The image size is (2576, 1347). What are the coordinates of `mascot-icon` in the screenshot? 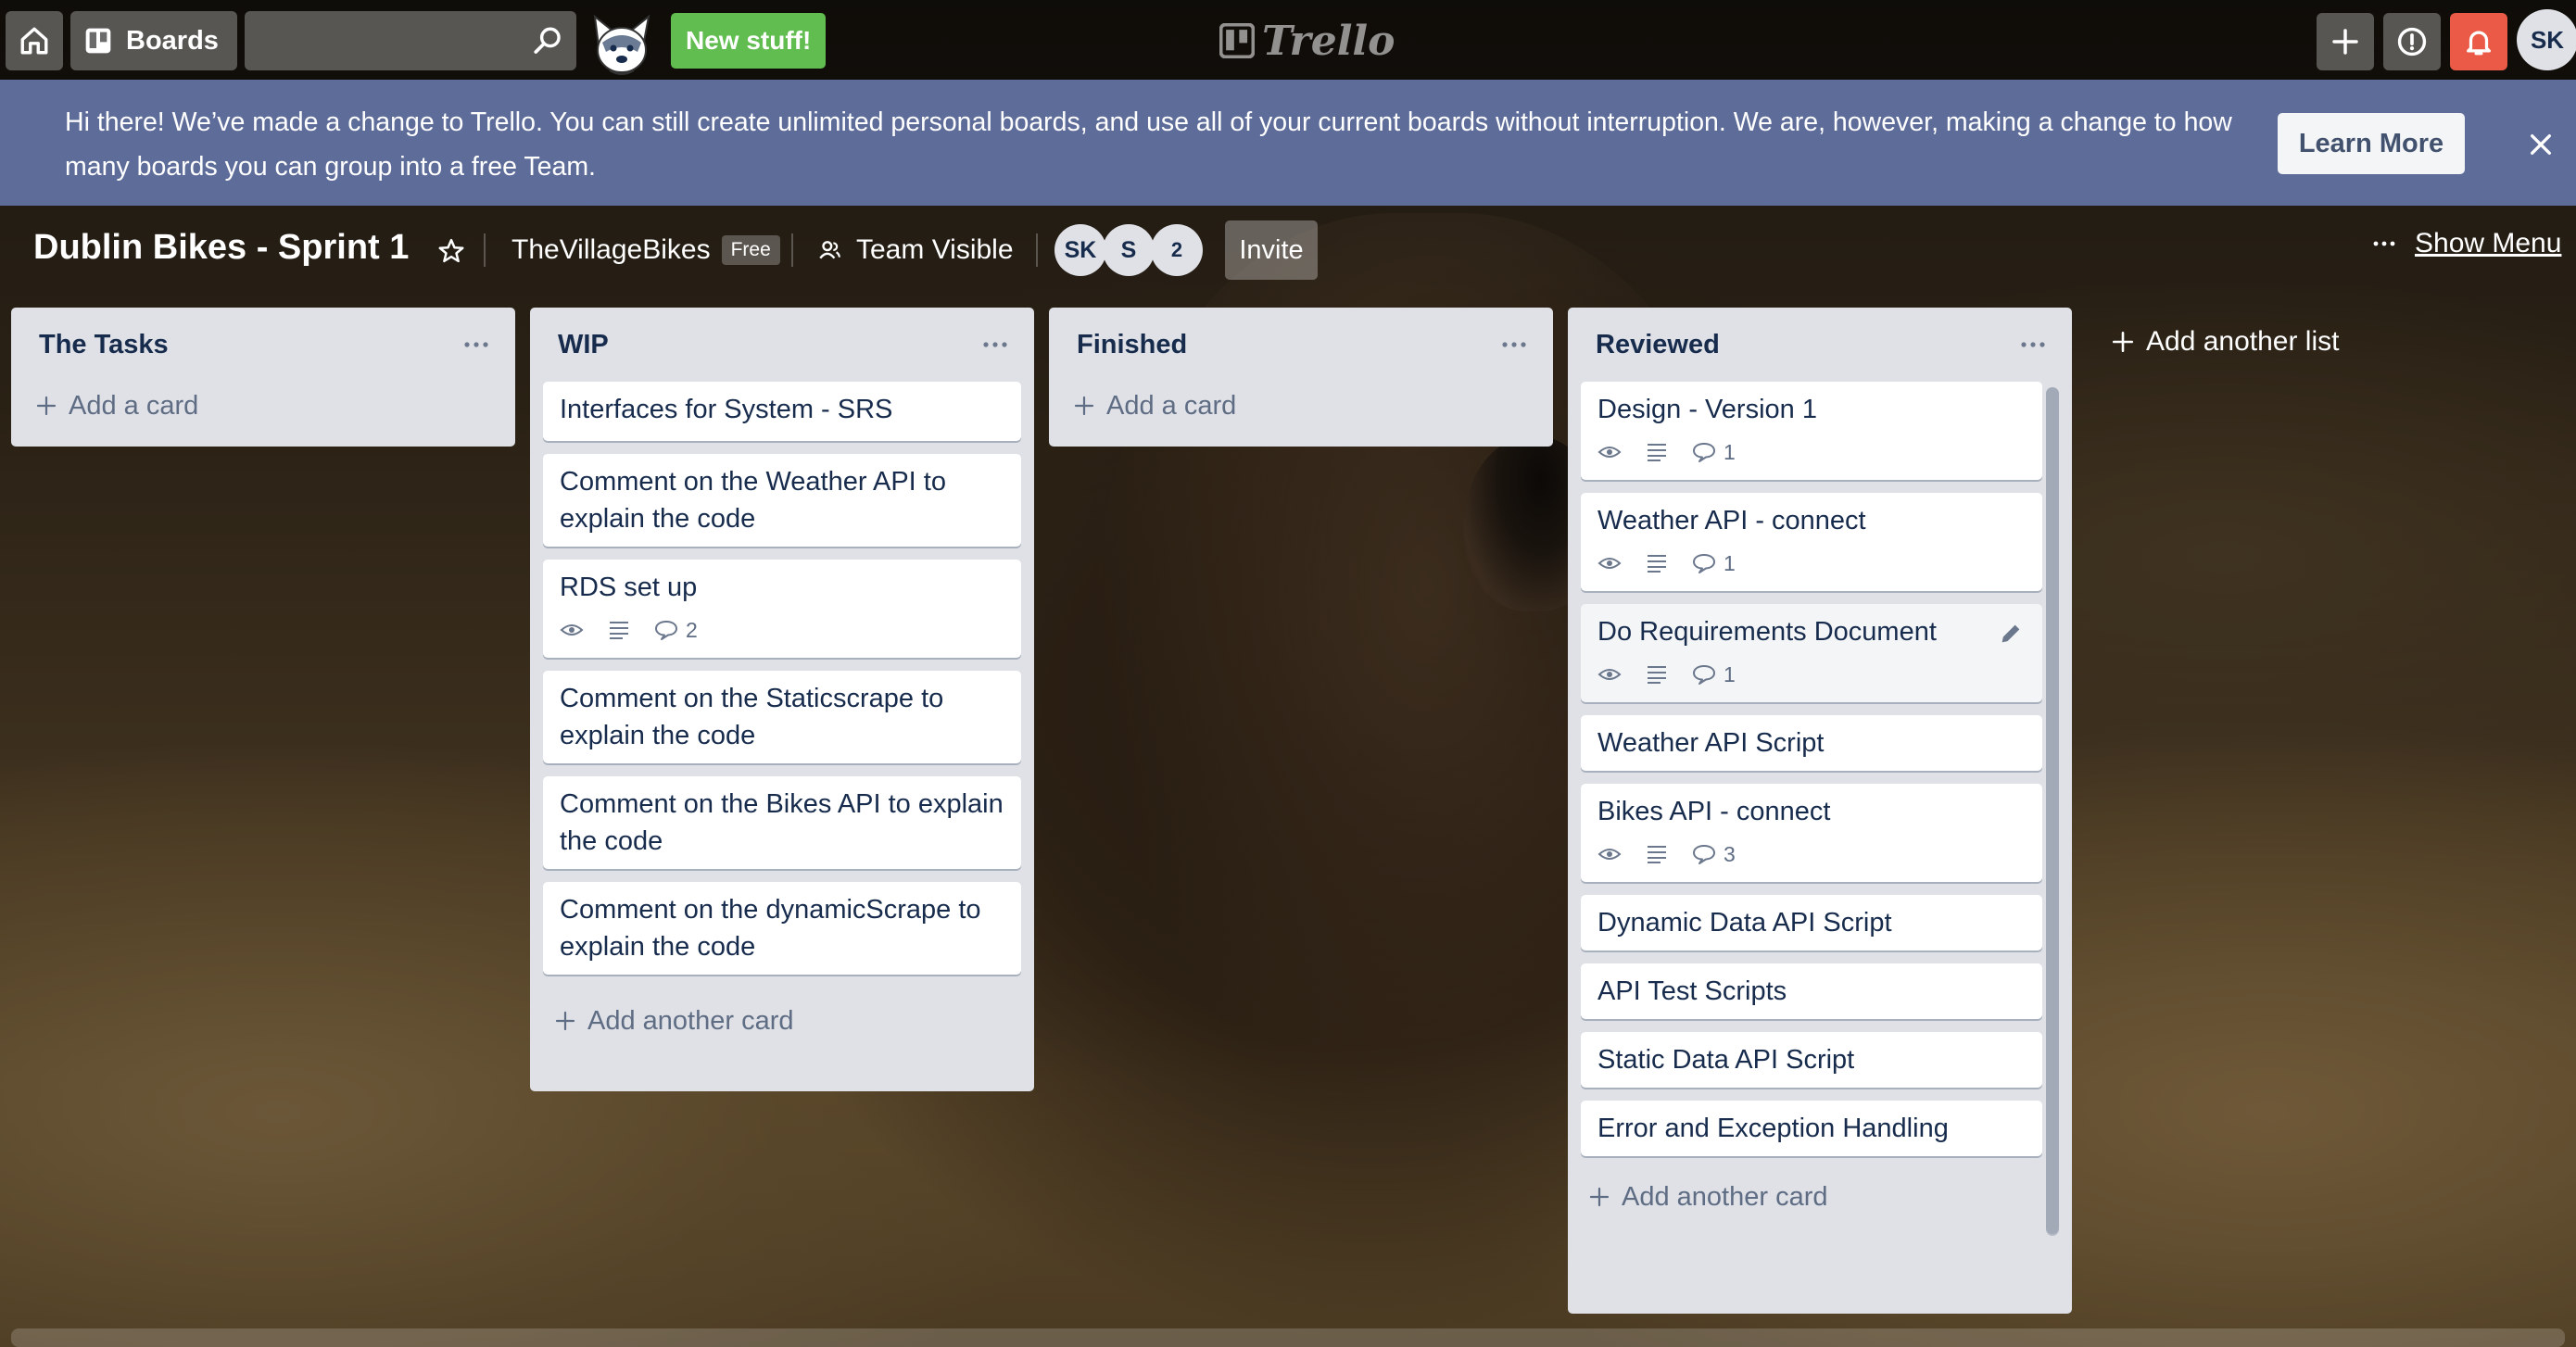 It's located at (621, 44).